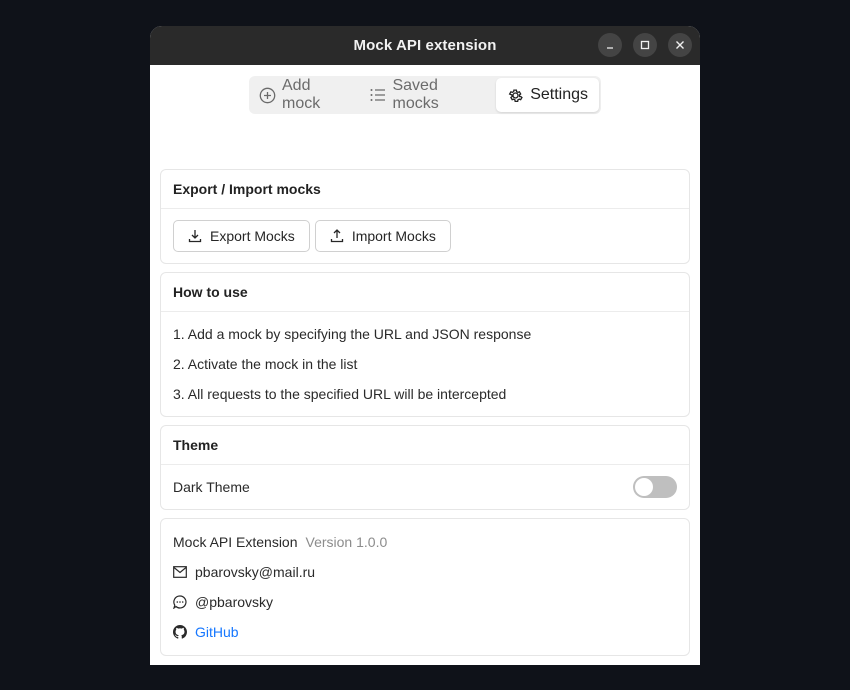 The width and height of the screenshot is (850, 690). What do you see at coordinates (559, 94) in the screenshot?
I see `tab-settings-label: Settings` at bounding box center [559, 94].